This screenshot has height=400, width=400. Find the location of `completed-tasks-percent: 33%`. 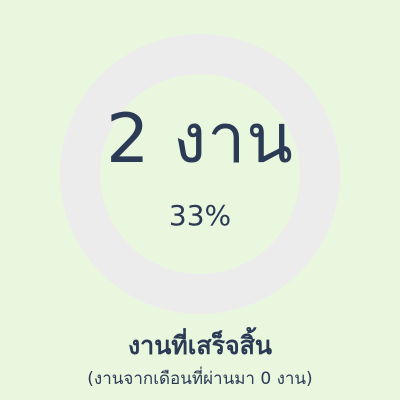

completed-tasks-percent: 33% is located at coordinates (200, 215).